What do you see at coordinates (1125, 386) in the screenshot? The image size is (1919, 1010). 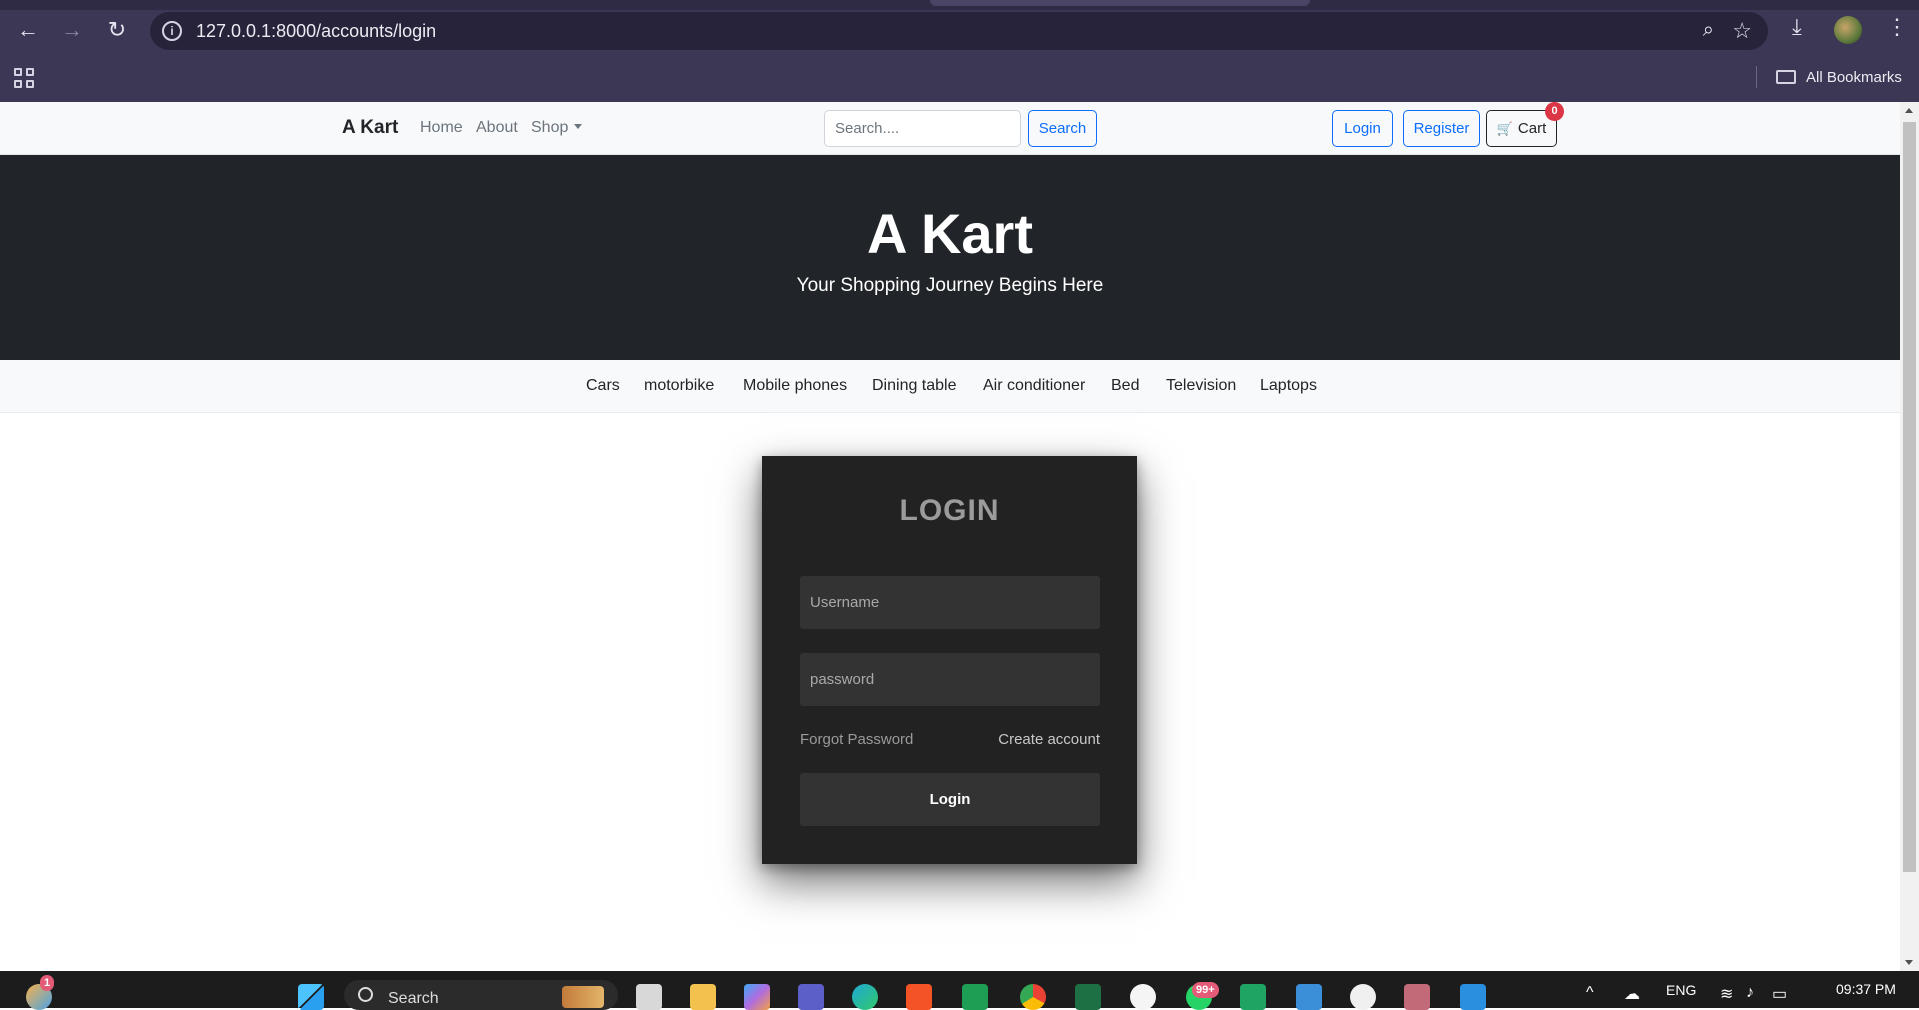 I see `category-bed: Bed` at bounding box center [1125, 386].